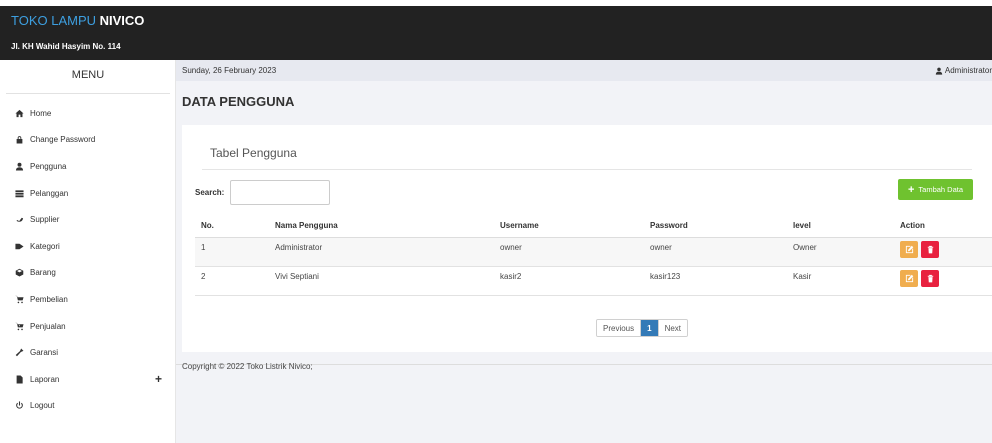 The height and width of the screenshot is (443, 992). I want to click on current-date: Sunday, 26 February 2023, so click(229, 70).